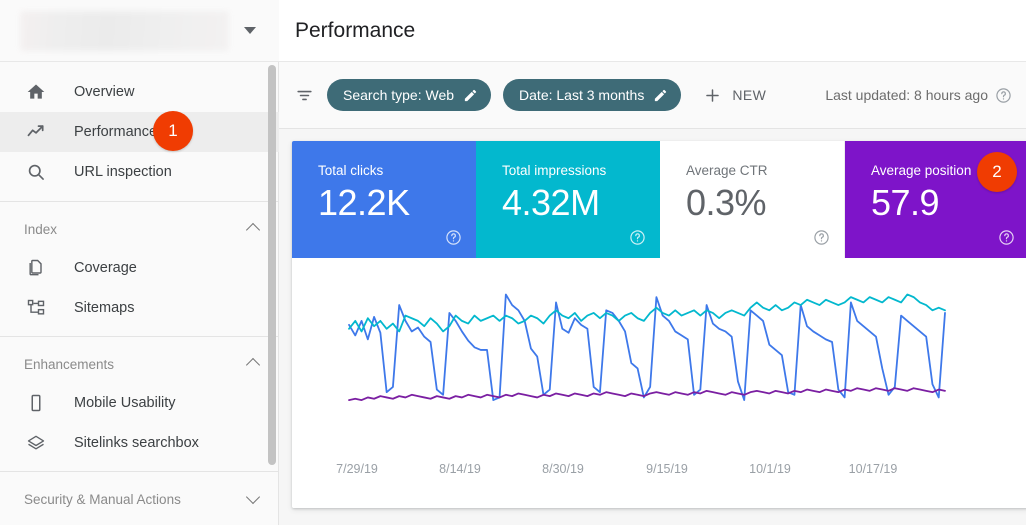  I want to click on home-icon, so click(36, 92).